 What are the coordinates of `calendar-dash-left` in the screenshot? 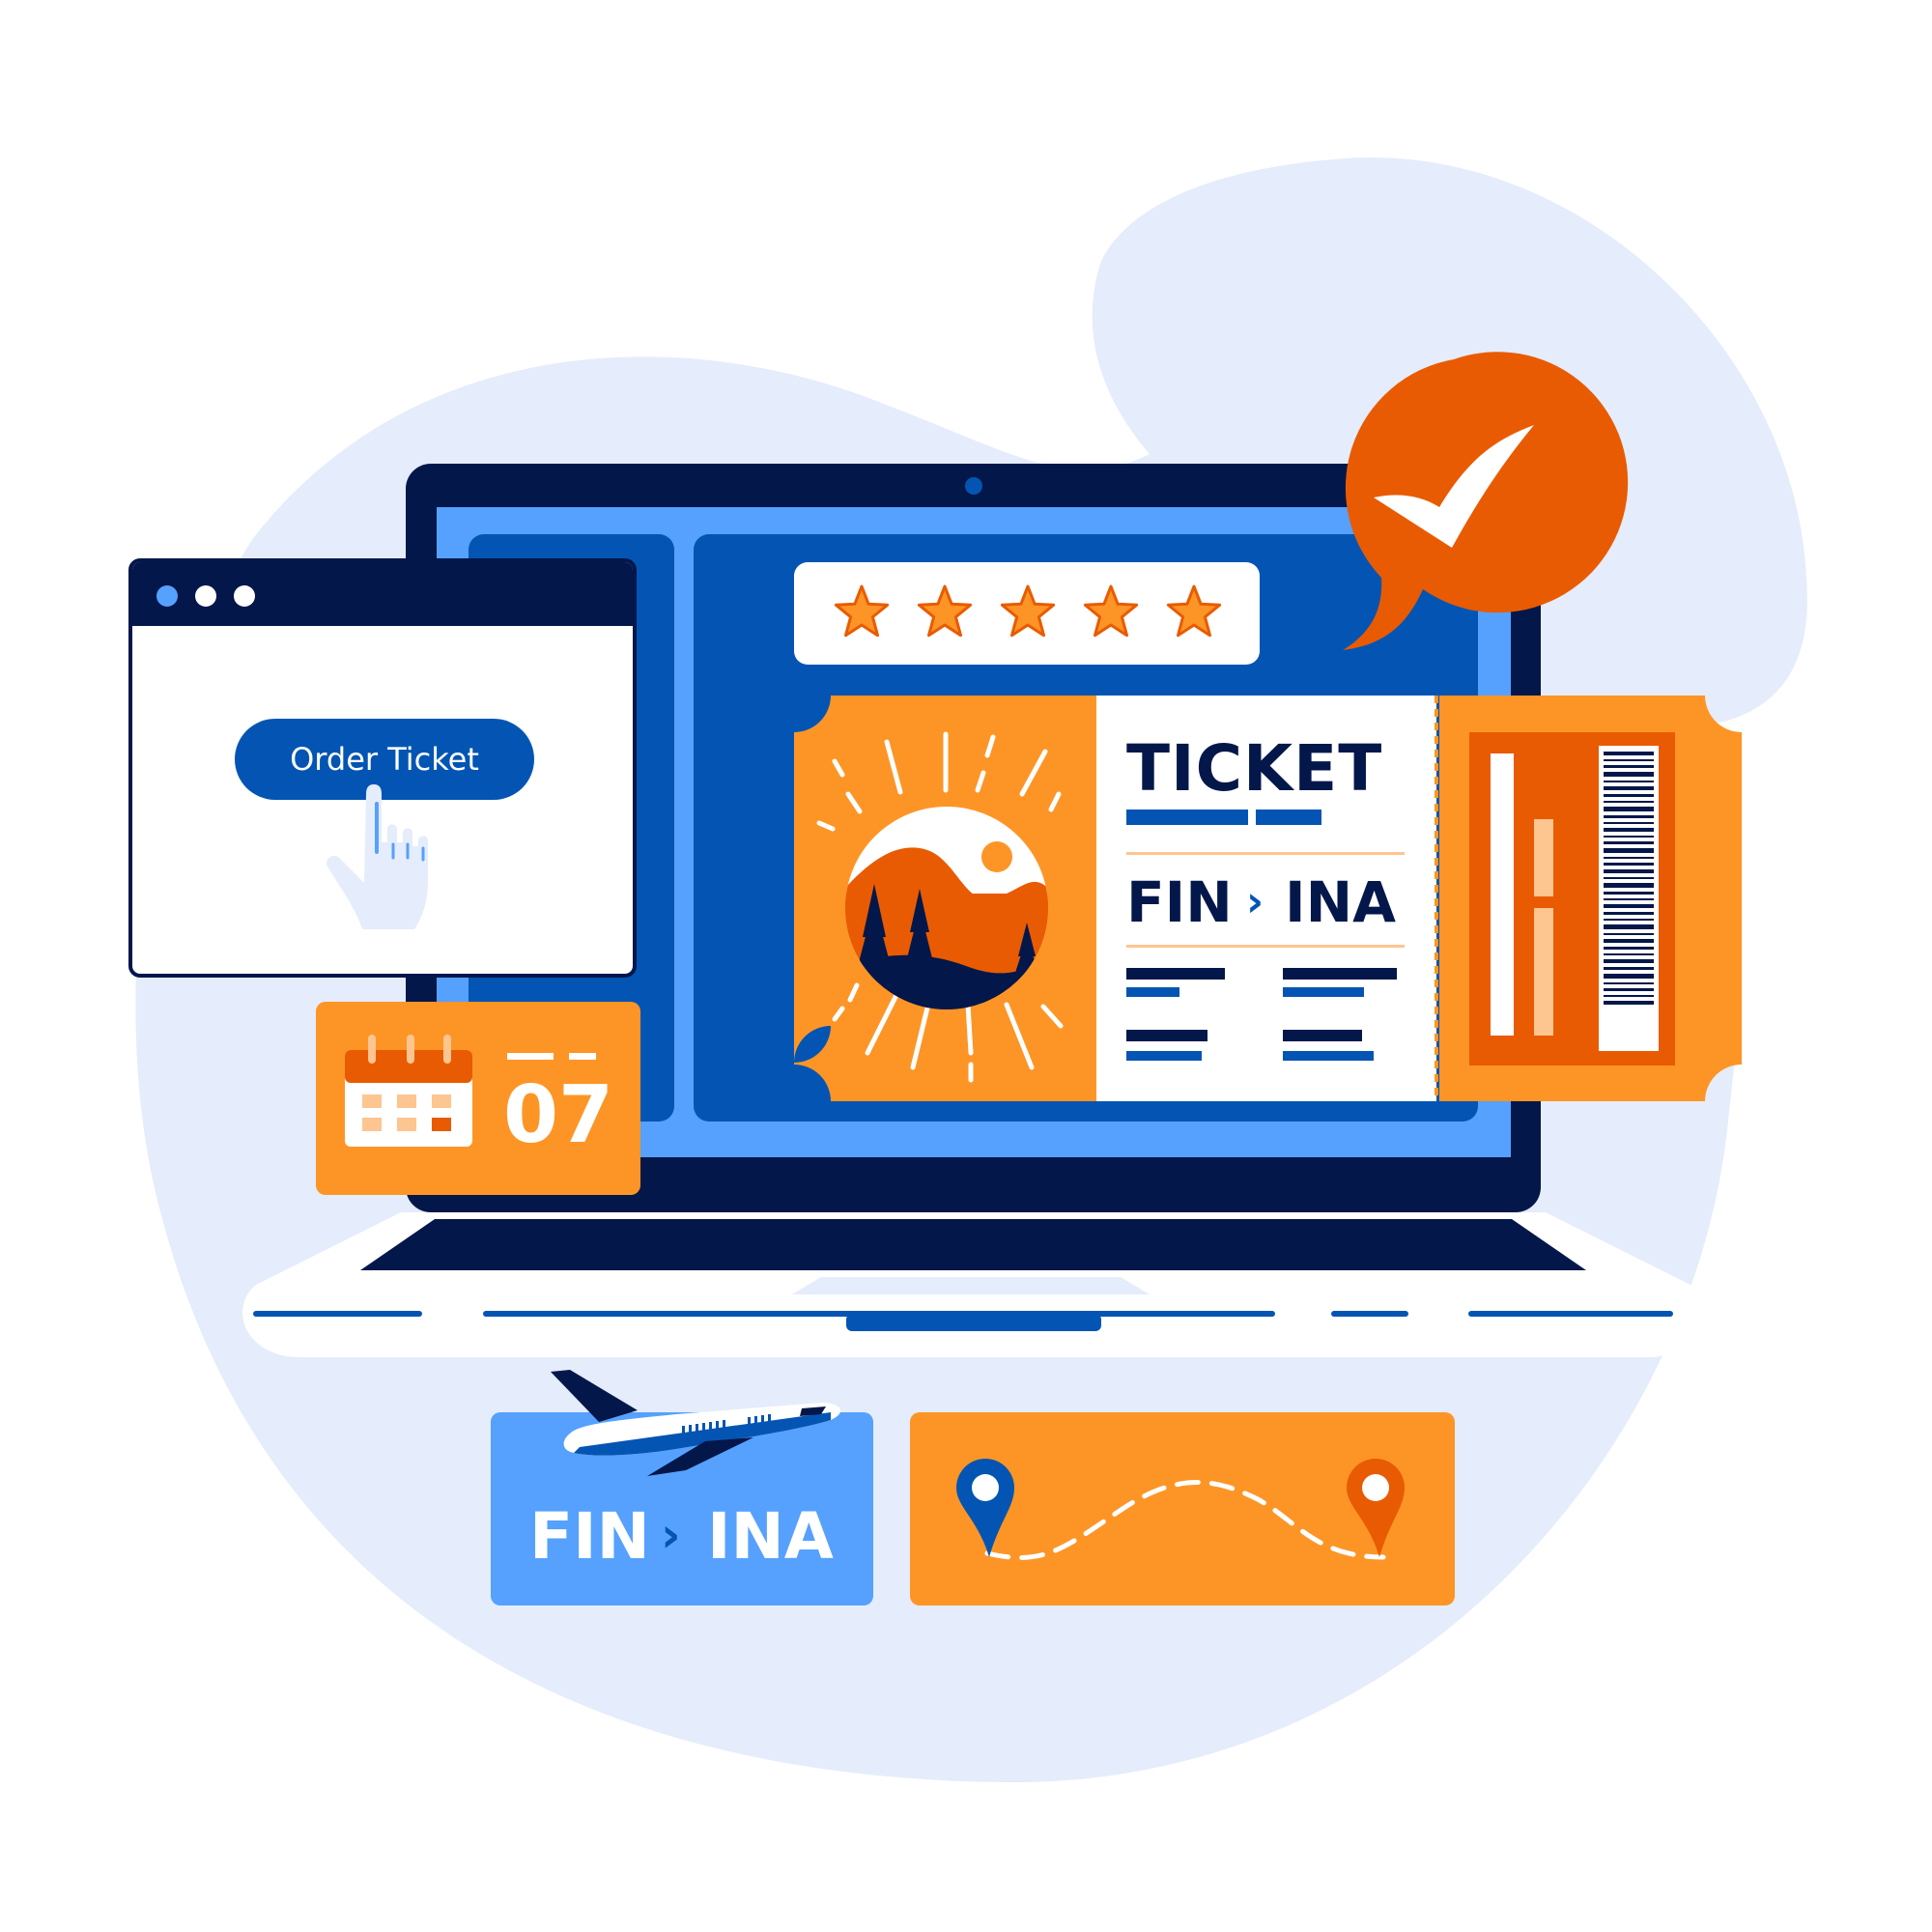 It's located at (530, 1056).